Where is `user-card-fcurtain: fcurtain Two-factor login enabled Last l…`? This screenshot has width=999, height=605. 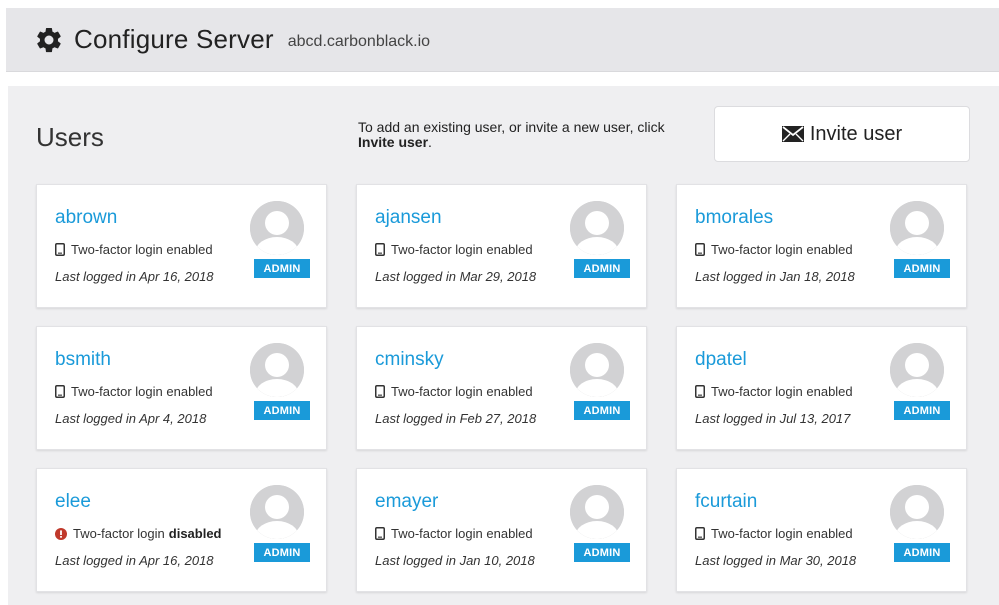
user-card-fcurtain: fcurtain Two-factor login enabled Last l… is located at coordinates (821, 530).